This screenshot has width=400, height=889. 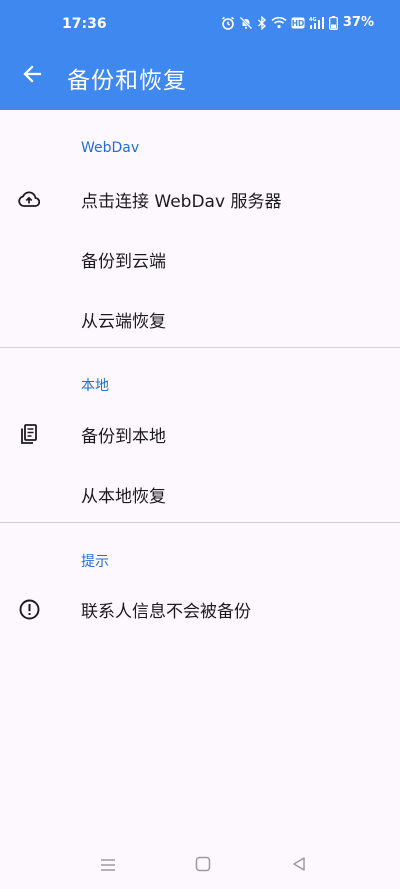 I want to click on home-square-icon, so click(x=203, y=866).